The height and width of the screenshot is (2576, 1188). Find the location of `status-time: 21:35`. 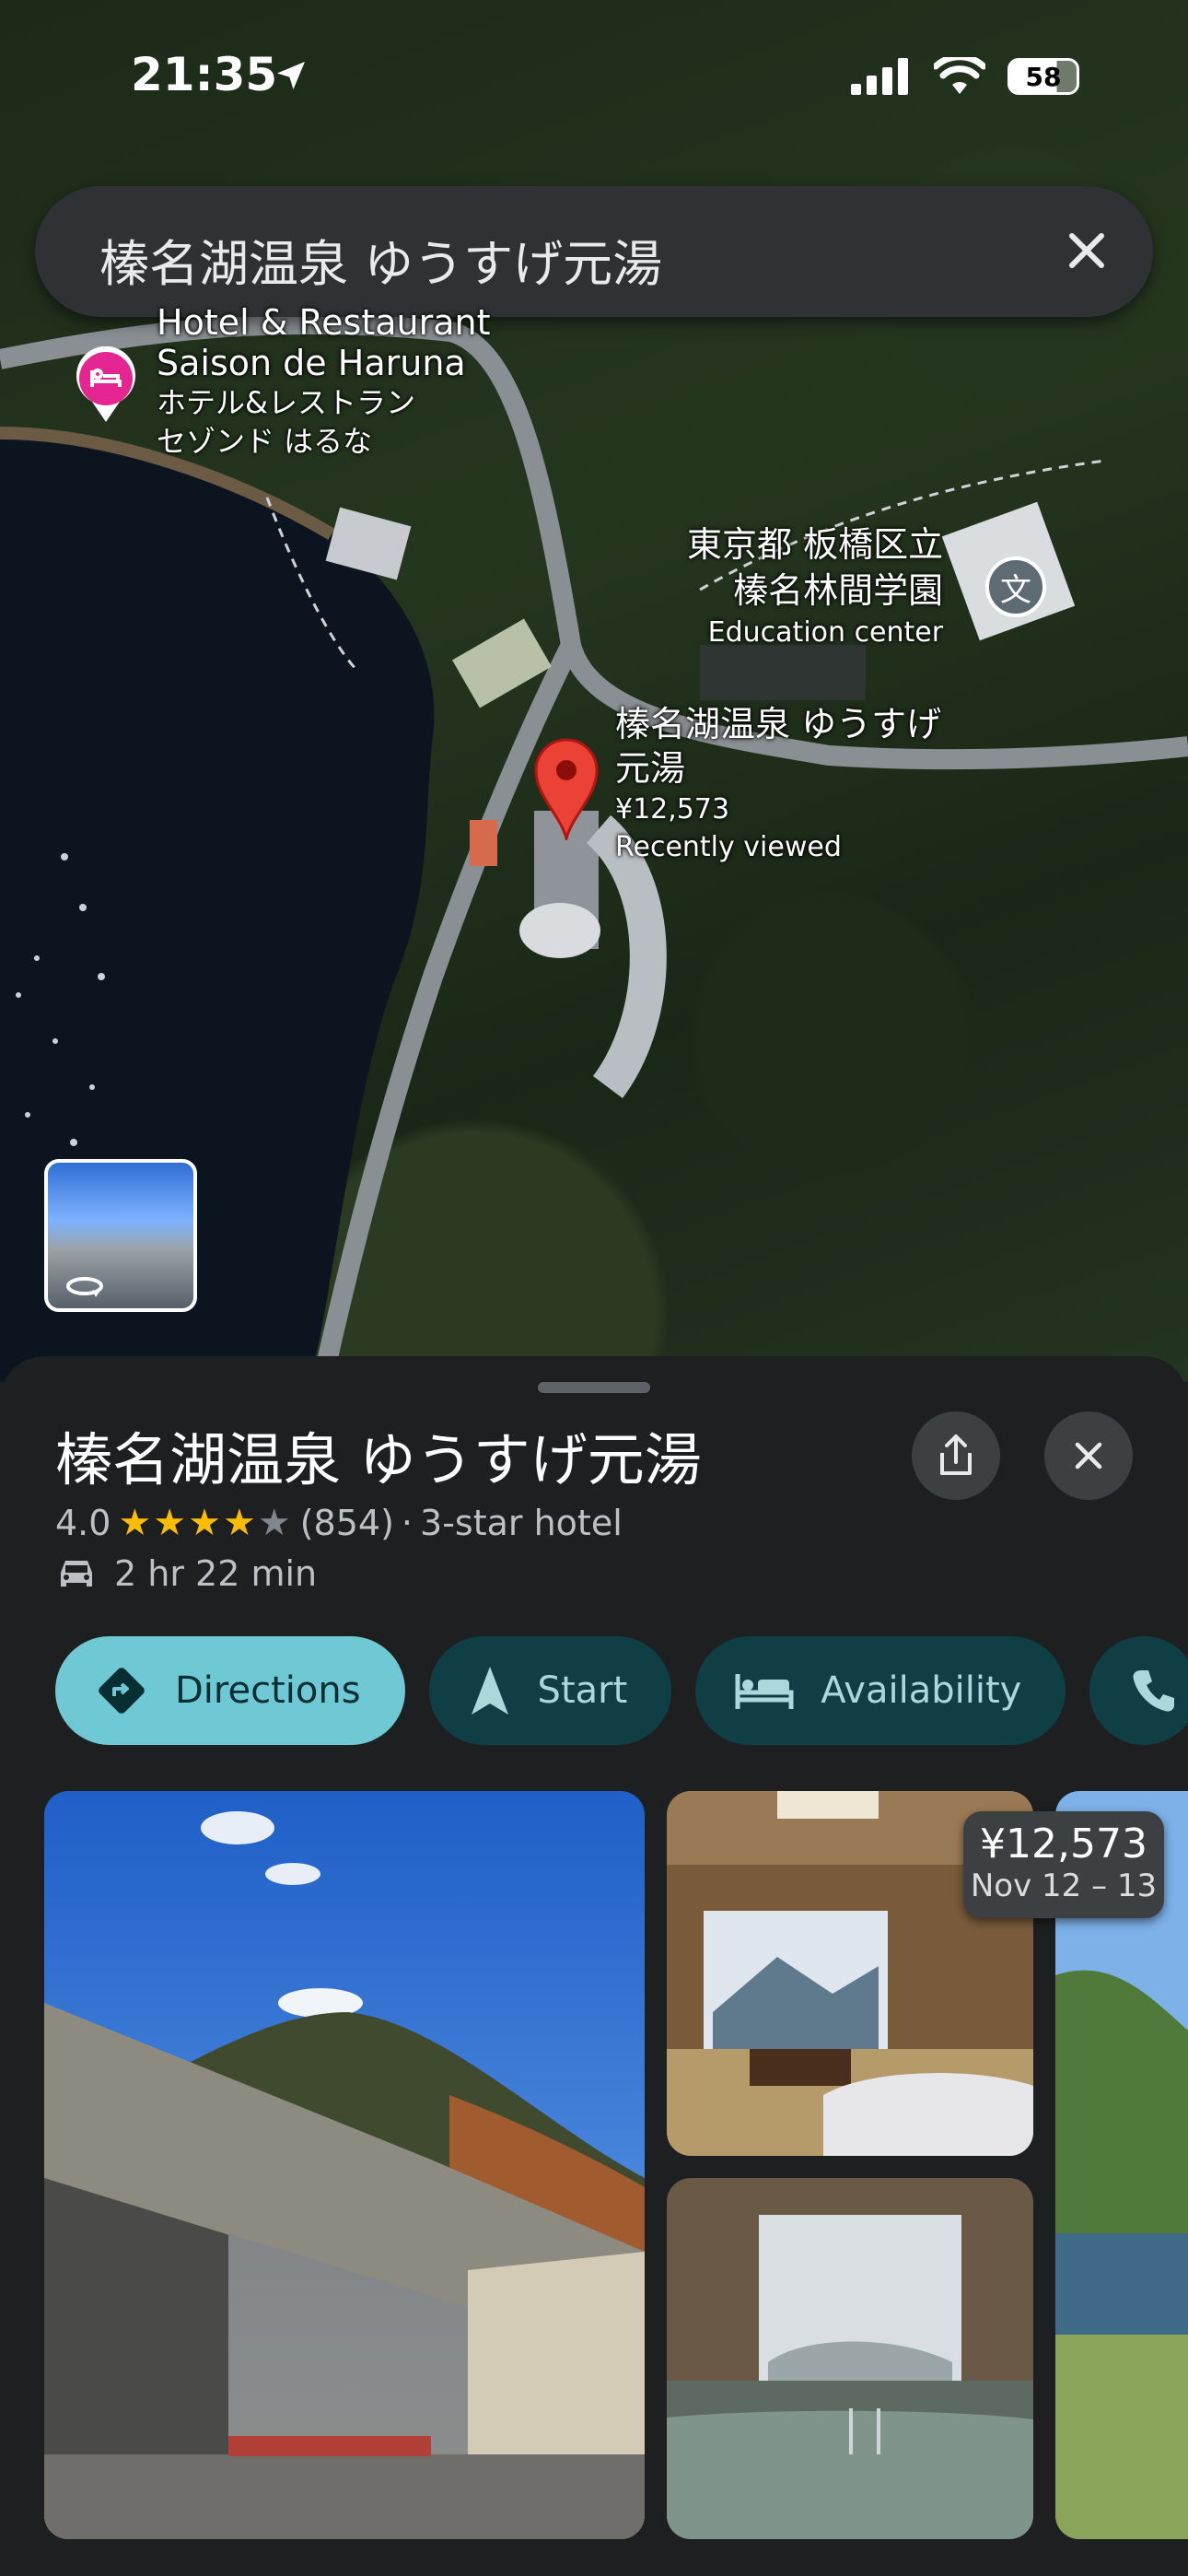

status-time: 21:35 is located at coordinates (204, 74).